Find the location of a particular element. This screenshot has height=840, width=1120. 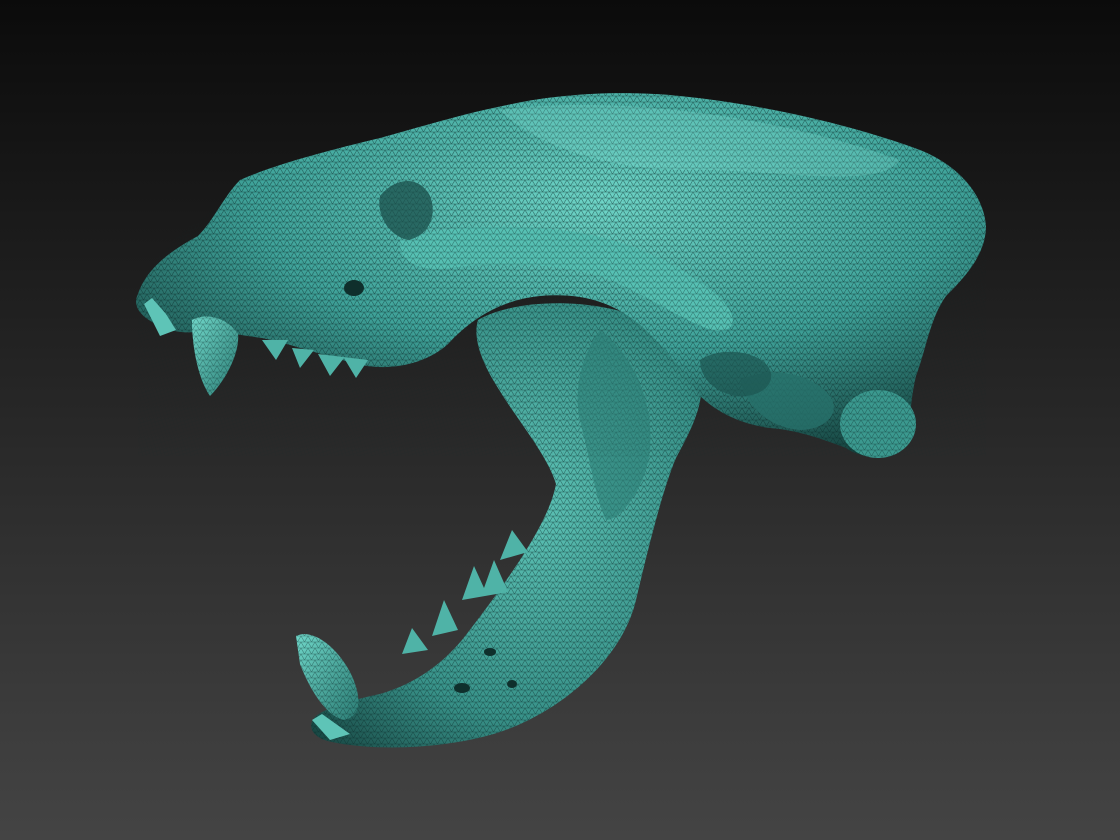

infraorbital-foramen is located at coordinates (354, 288).